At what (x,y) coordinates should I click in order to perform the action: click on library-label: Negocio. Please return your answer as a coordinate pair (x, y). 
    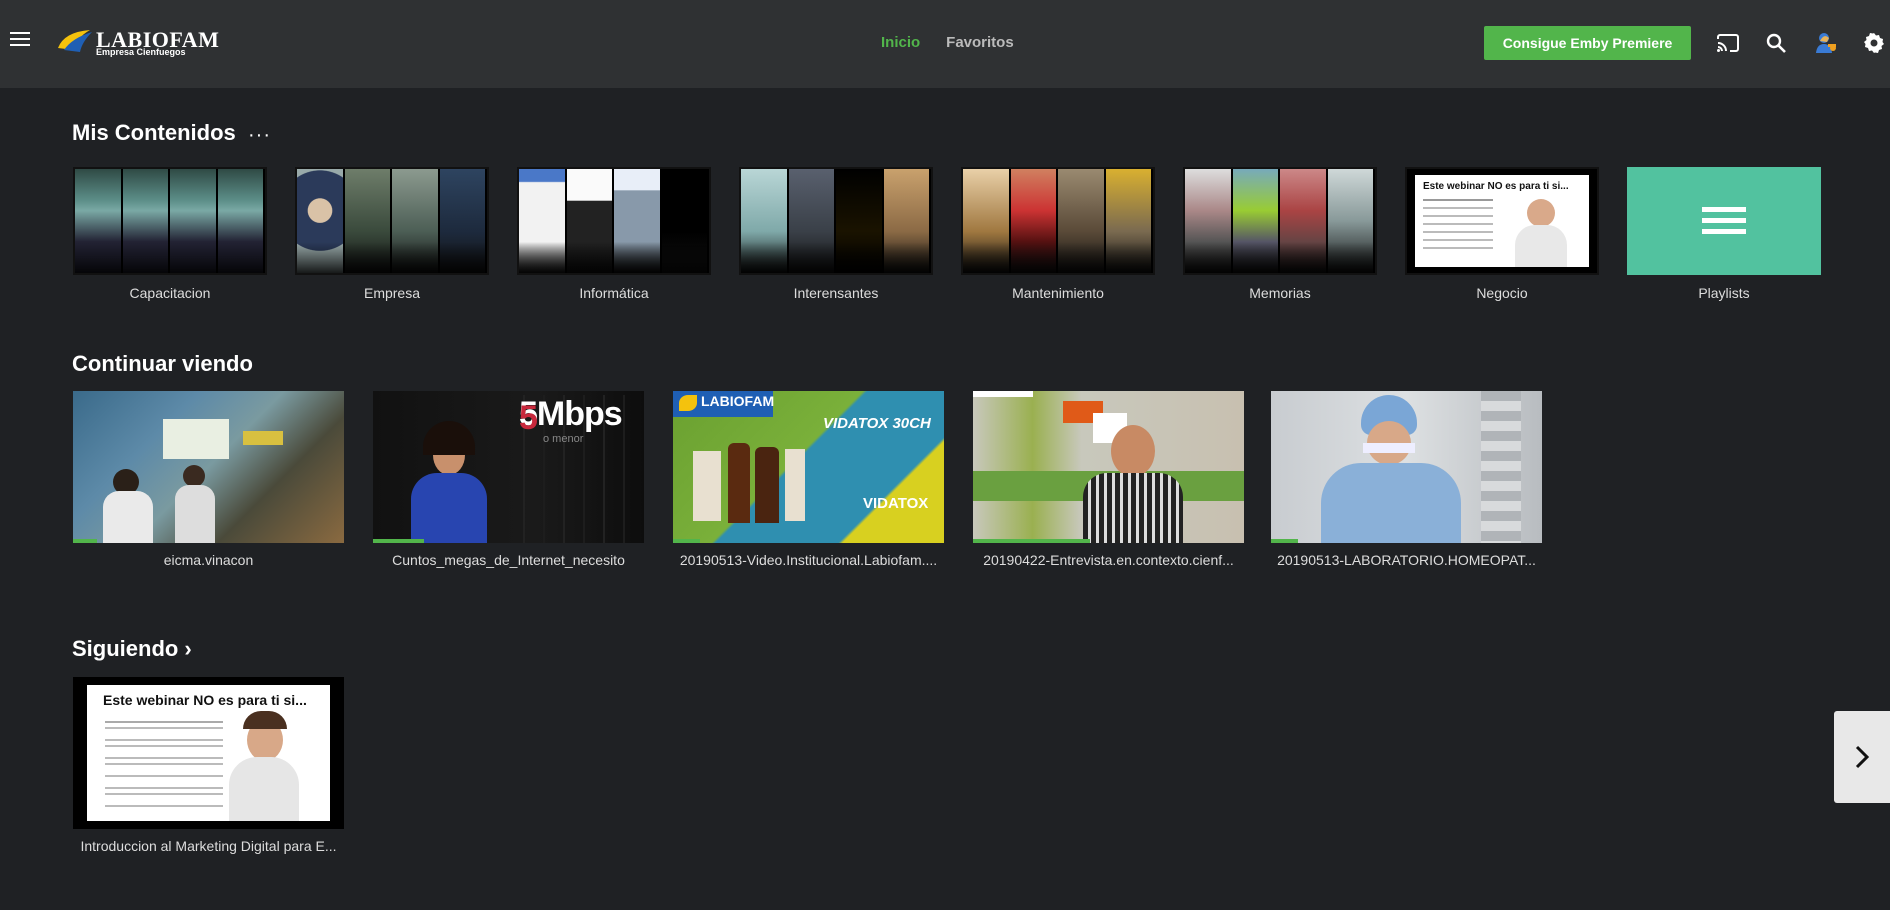
    Looking at the image, I should click on (1502, 293).